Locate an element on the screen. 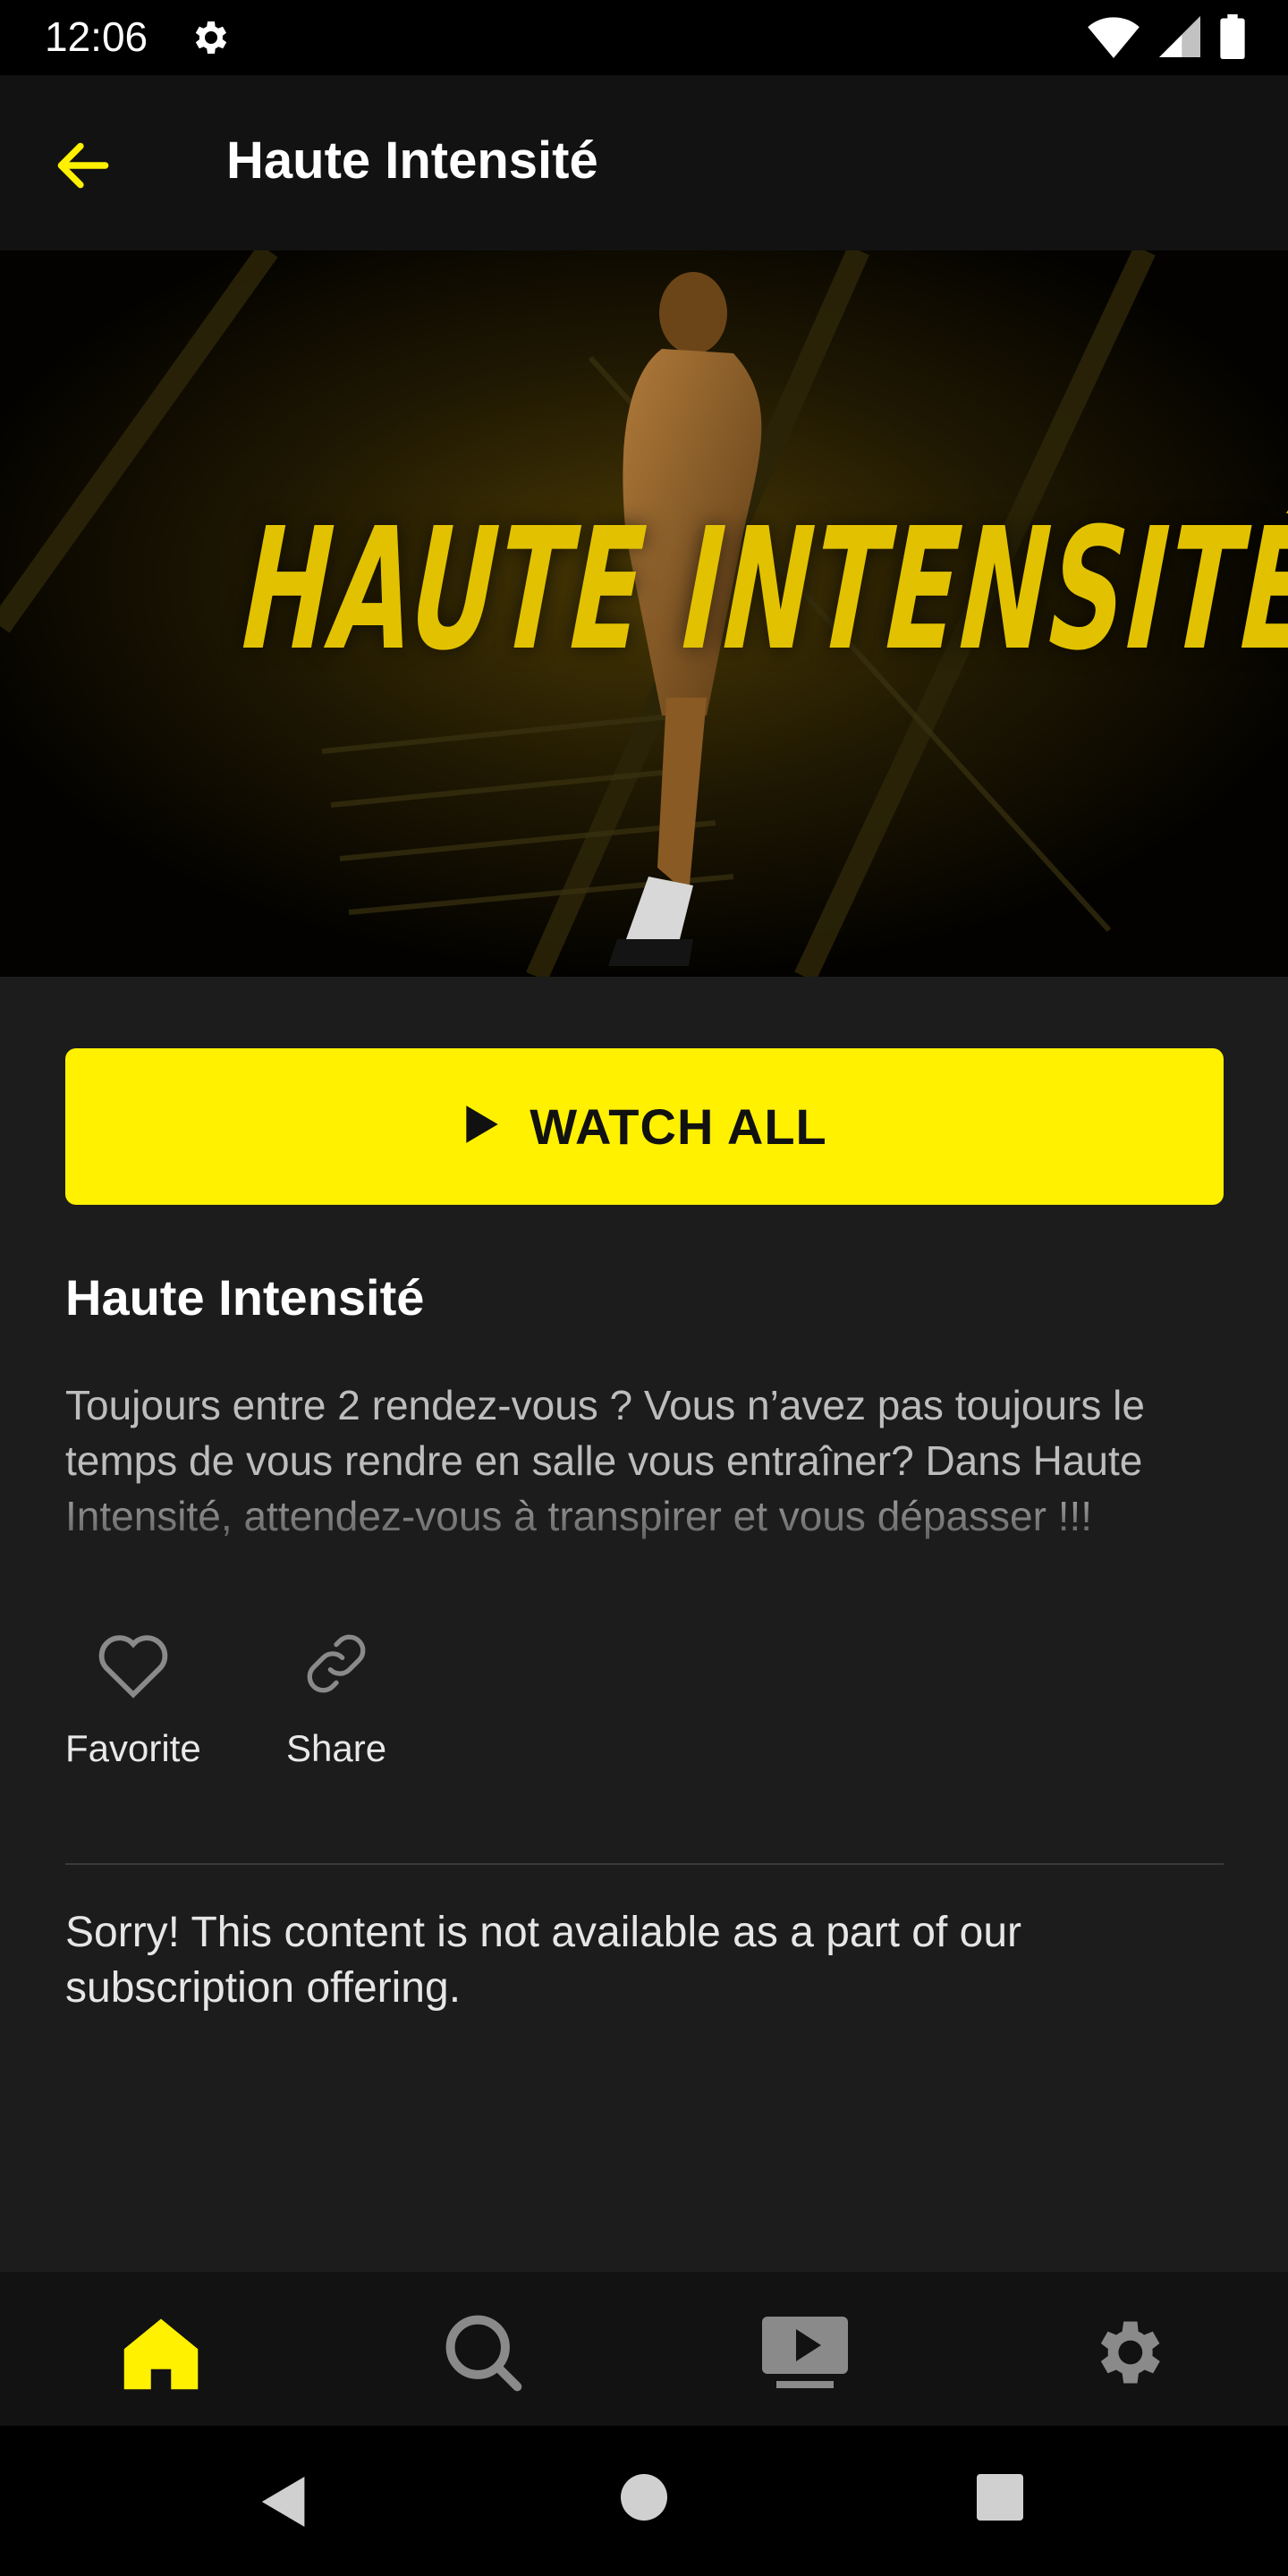  favorite-button: Favorite is located at coordinates (133, 1699).